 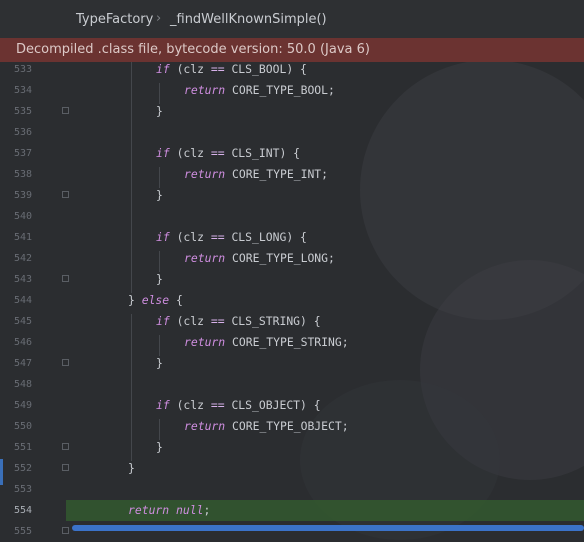 I want to click on line-number: 551, so click(x=22, y=447).